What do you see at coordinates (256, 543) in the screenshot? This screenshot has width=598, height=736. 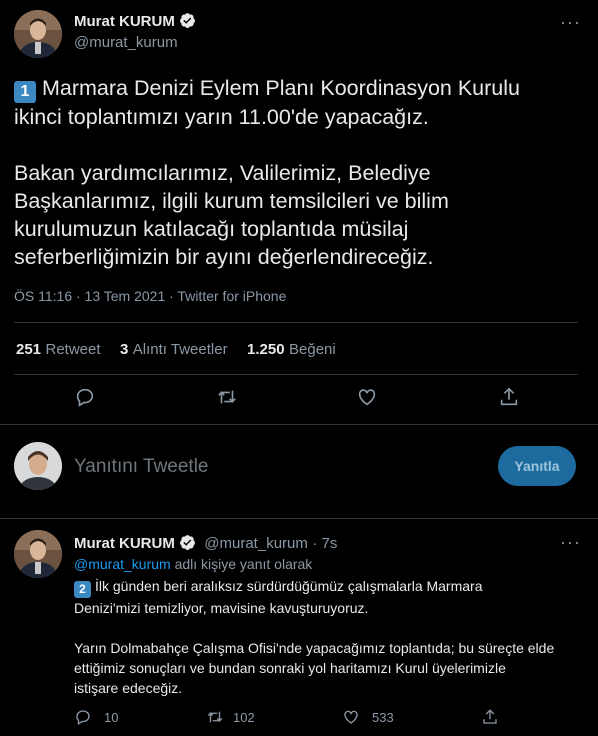 I see `reply-author-handle: @murat_kurum` at bounding box center [256, 543].